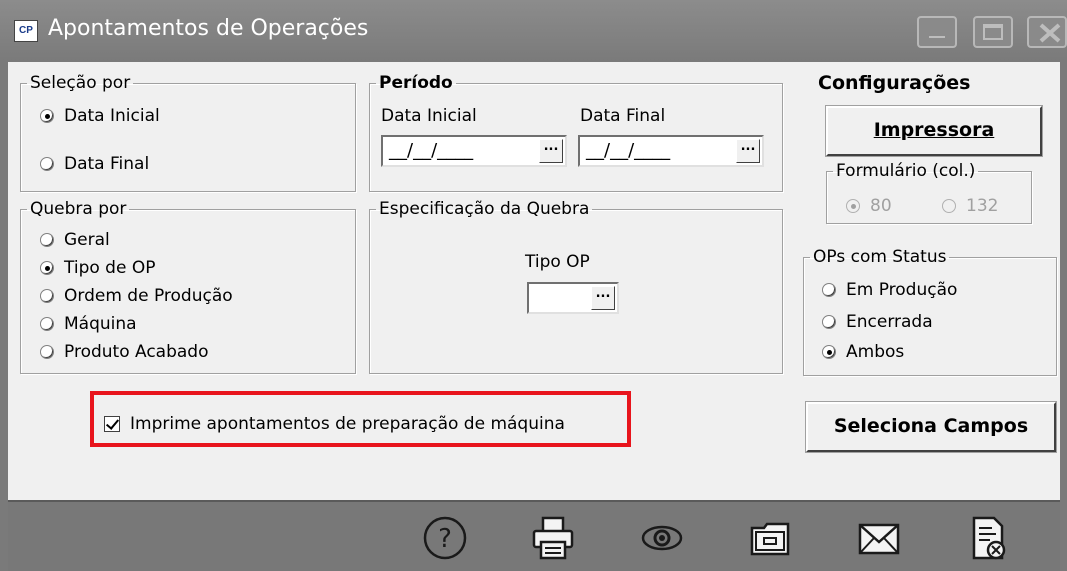 This screenshot has height=571, width=1067. What do you see at coordinates (988, 538) in the screenshot?
I see `cancel-document-icon` at bounding box center [988, 538].